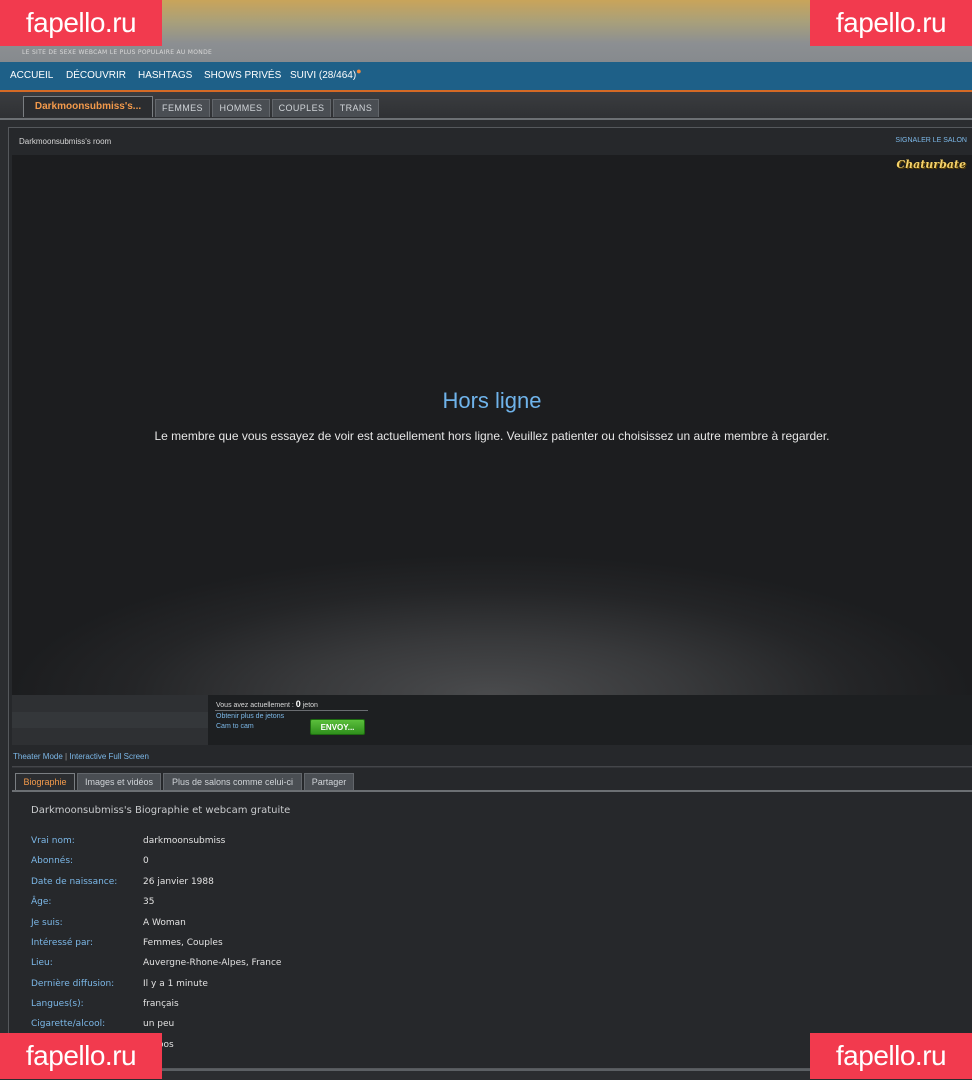 The height and width of the screenshot is (1080, 972). Describe the element at coordinates (96, 75) in the screenshot. I see `nav-decouvrir: DÉCOUVRIR` at that location.